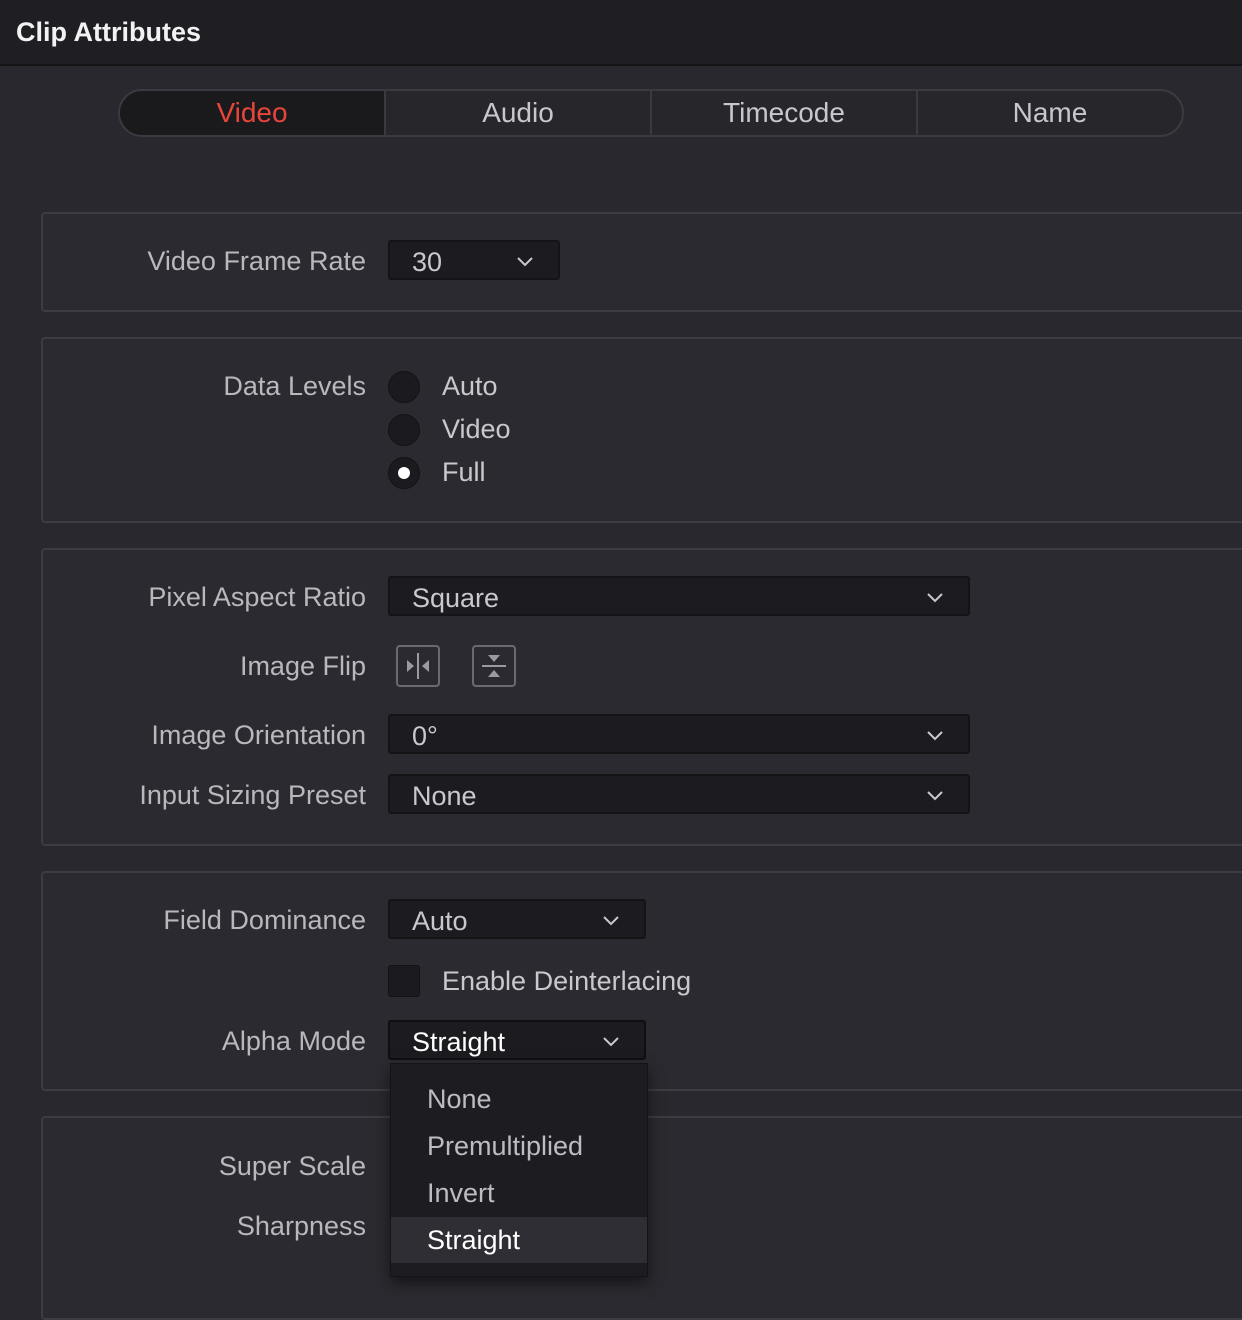  Describe the element at coordinates (404, 387) in the screenshot. I see `data-levels-auto-radio` at that location.